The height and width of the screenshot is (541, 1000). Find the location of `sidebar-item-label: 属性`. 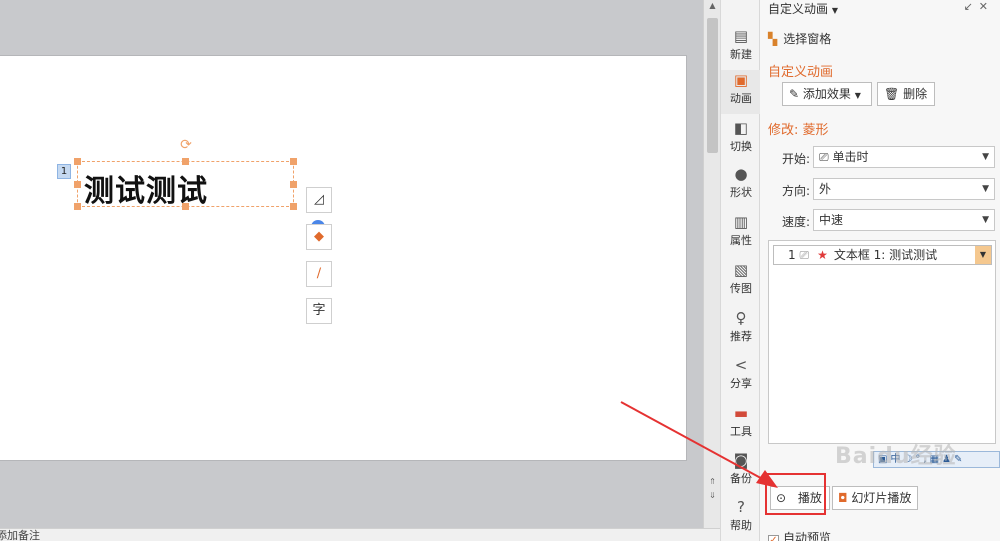

sidebar-item-label: 属性 is located at coordinates (741, 240).